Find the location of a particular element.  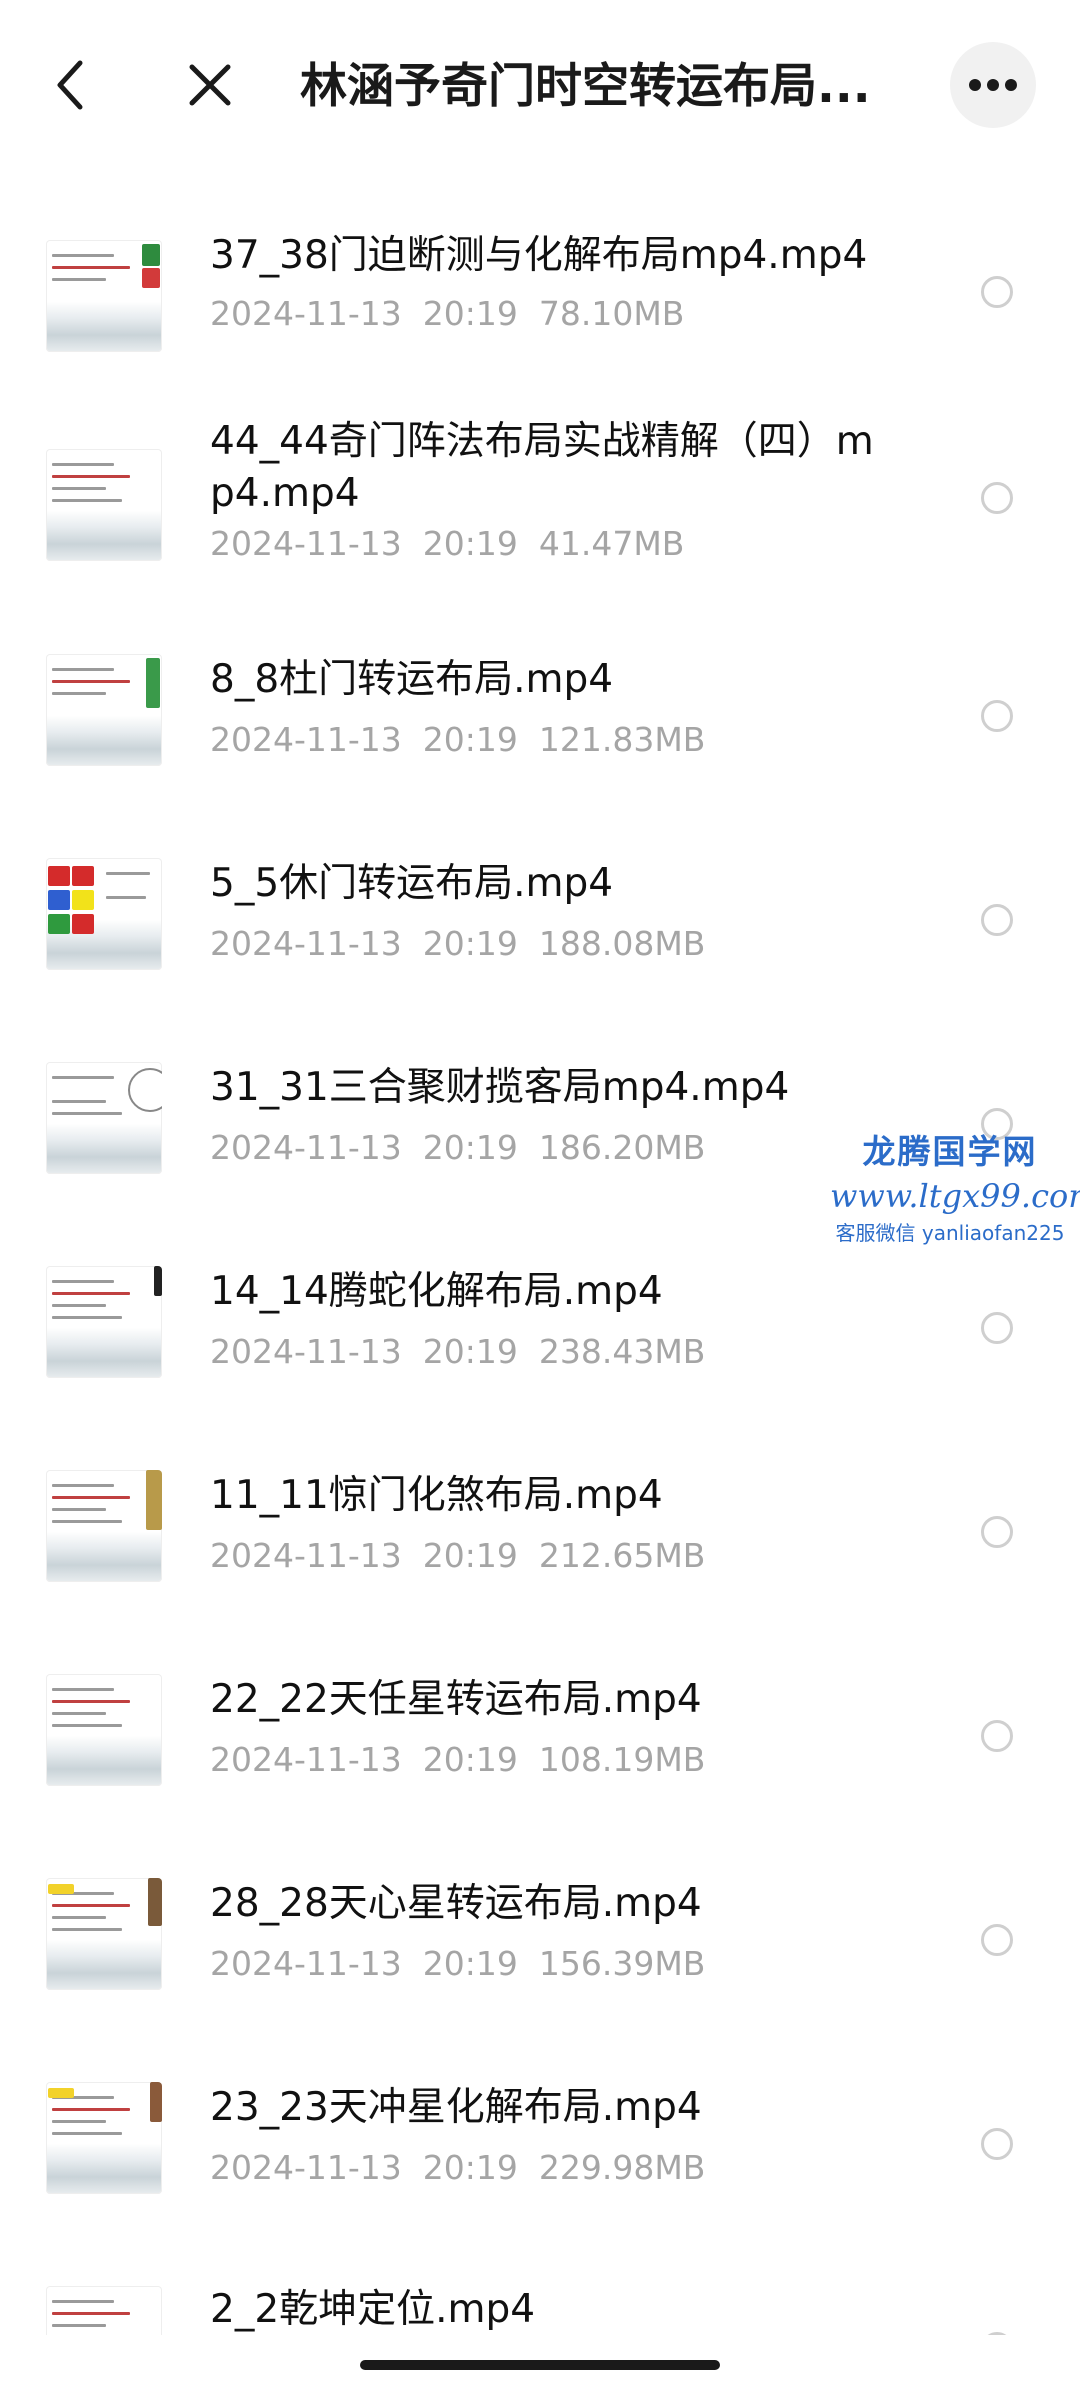

file-meta: 2024-11-13 20:19 121.83MB is located at coordinates (457, 740).